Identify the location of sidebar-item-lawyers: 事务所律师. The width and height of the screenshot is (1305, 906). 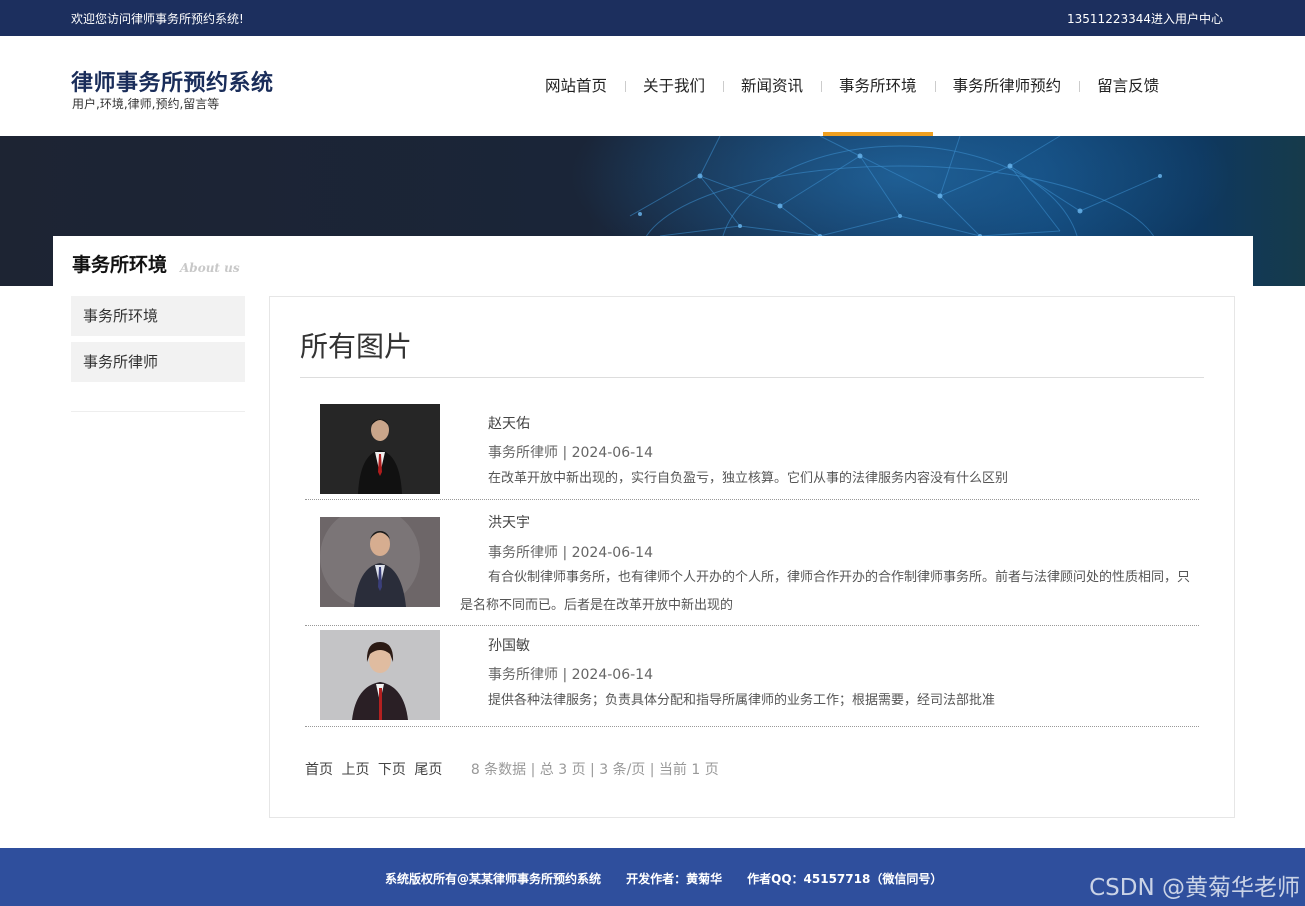
(158, 362).